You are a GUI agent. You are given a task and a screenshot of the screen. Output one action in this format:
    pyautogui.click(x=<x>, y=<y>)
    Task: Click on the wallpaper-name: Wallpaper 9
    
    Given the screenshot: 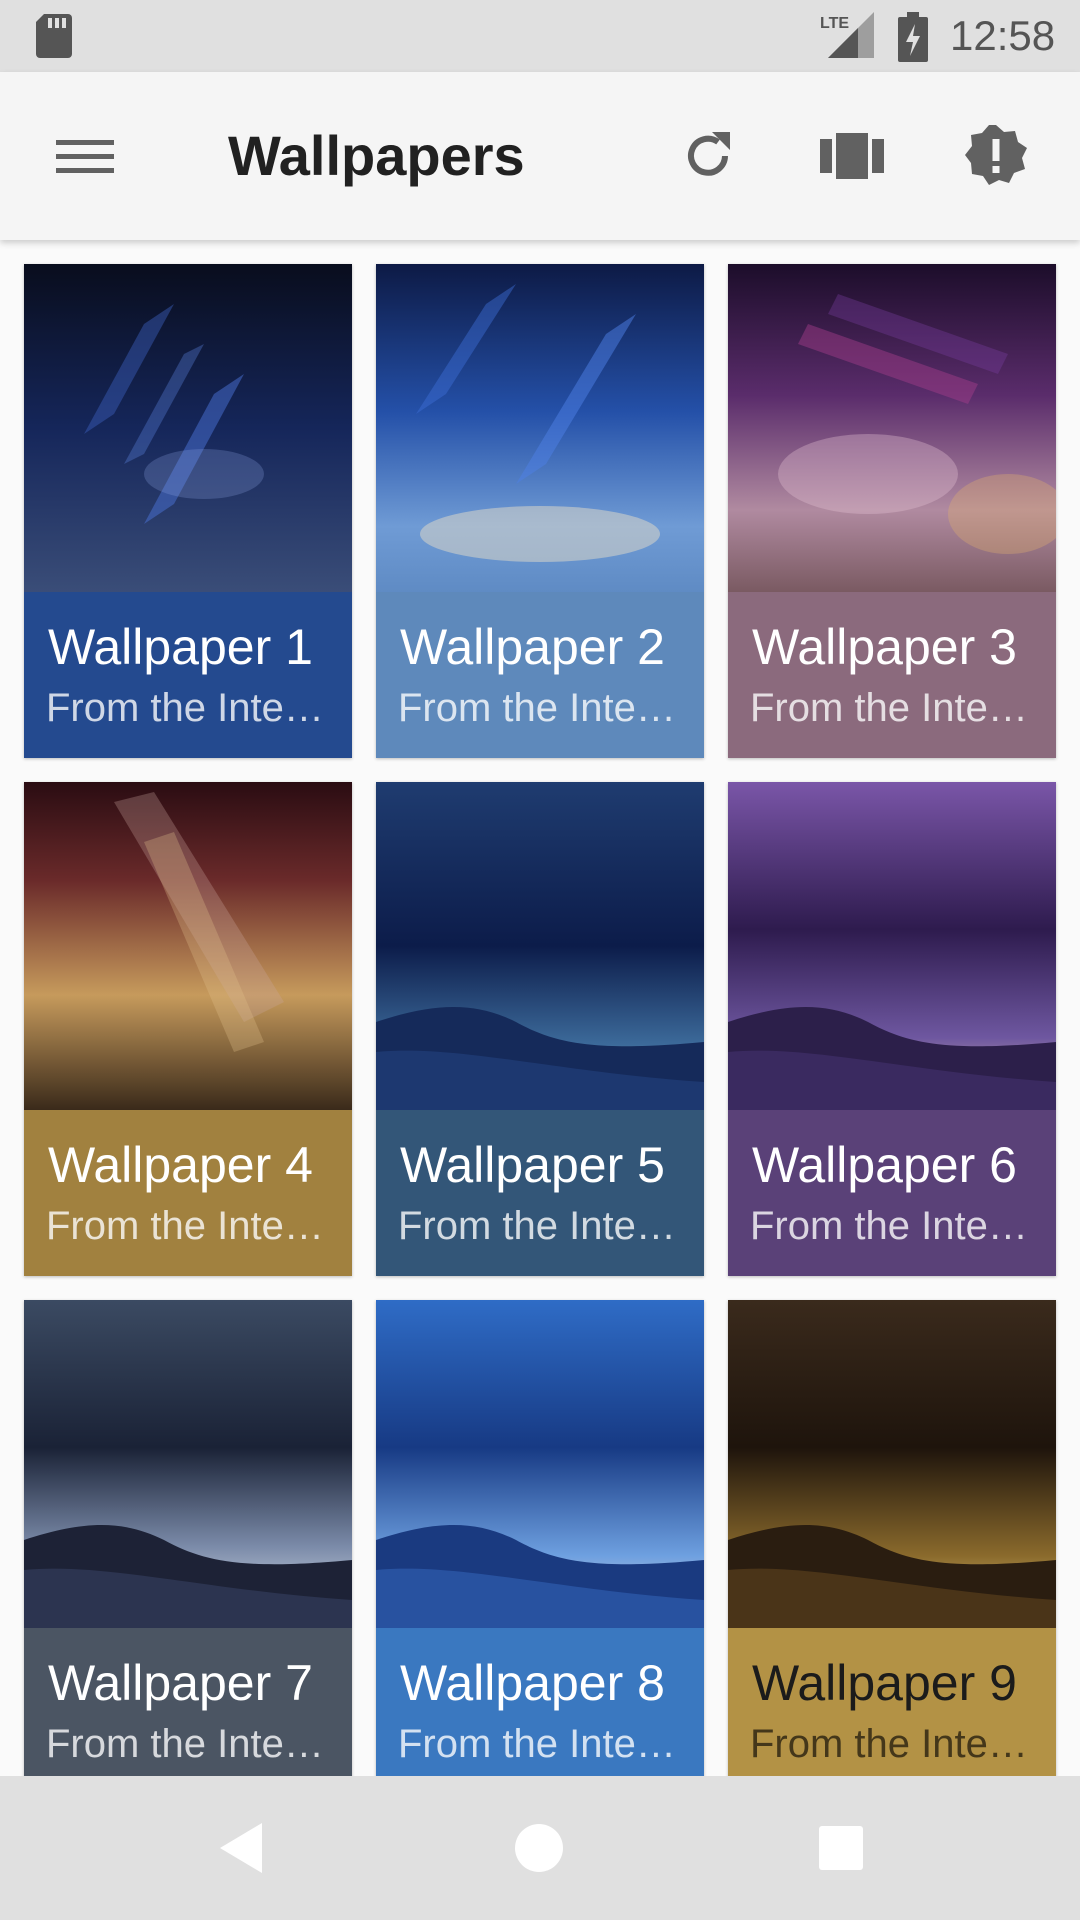 What is the action you would take?
    pyautogui.click(x=884, y=1683)
    